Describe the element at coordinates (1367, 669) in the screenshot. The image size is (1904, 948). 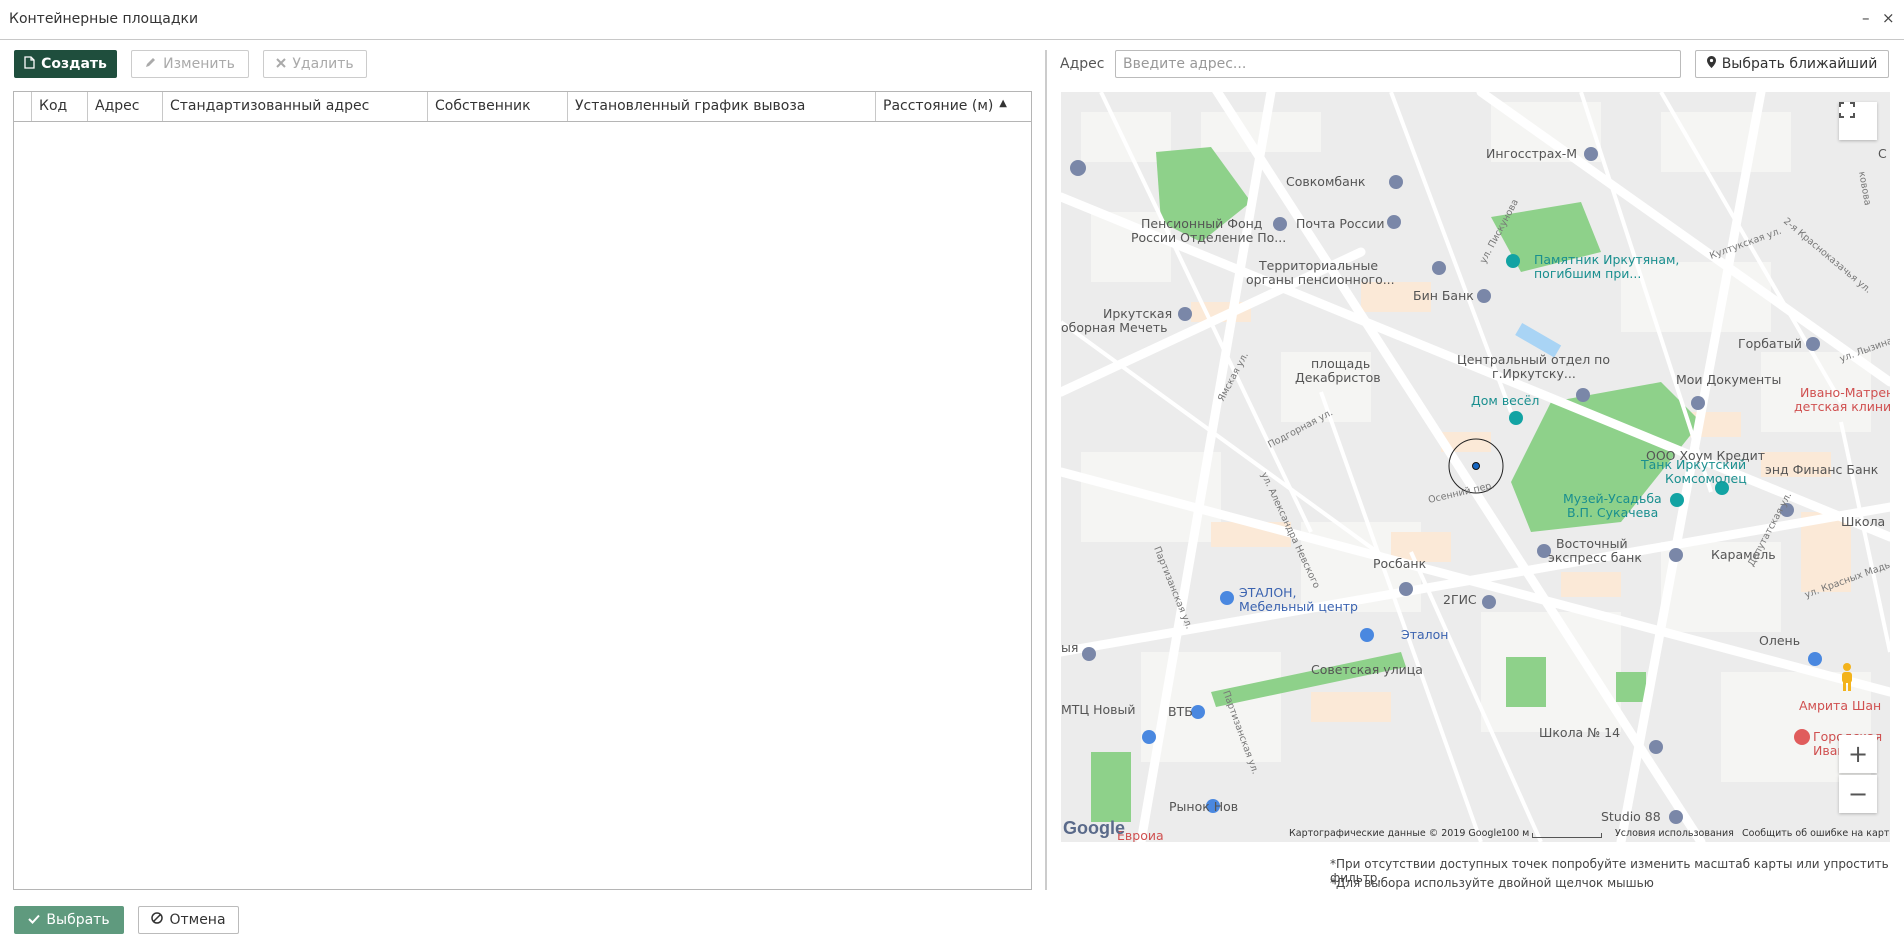
I see `svg-text: Советская улица` at that location.